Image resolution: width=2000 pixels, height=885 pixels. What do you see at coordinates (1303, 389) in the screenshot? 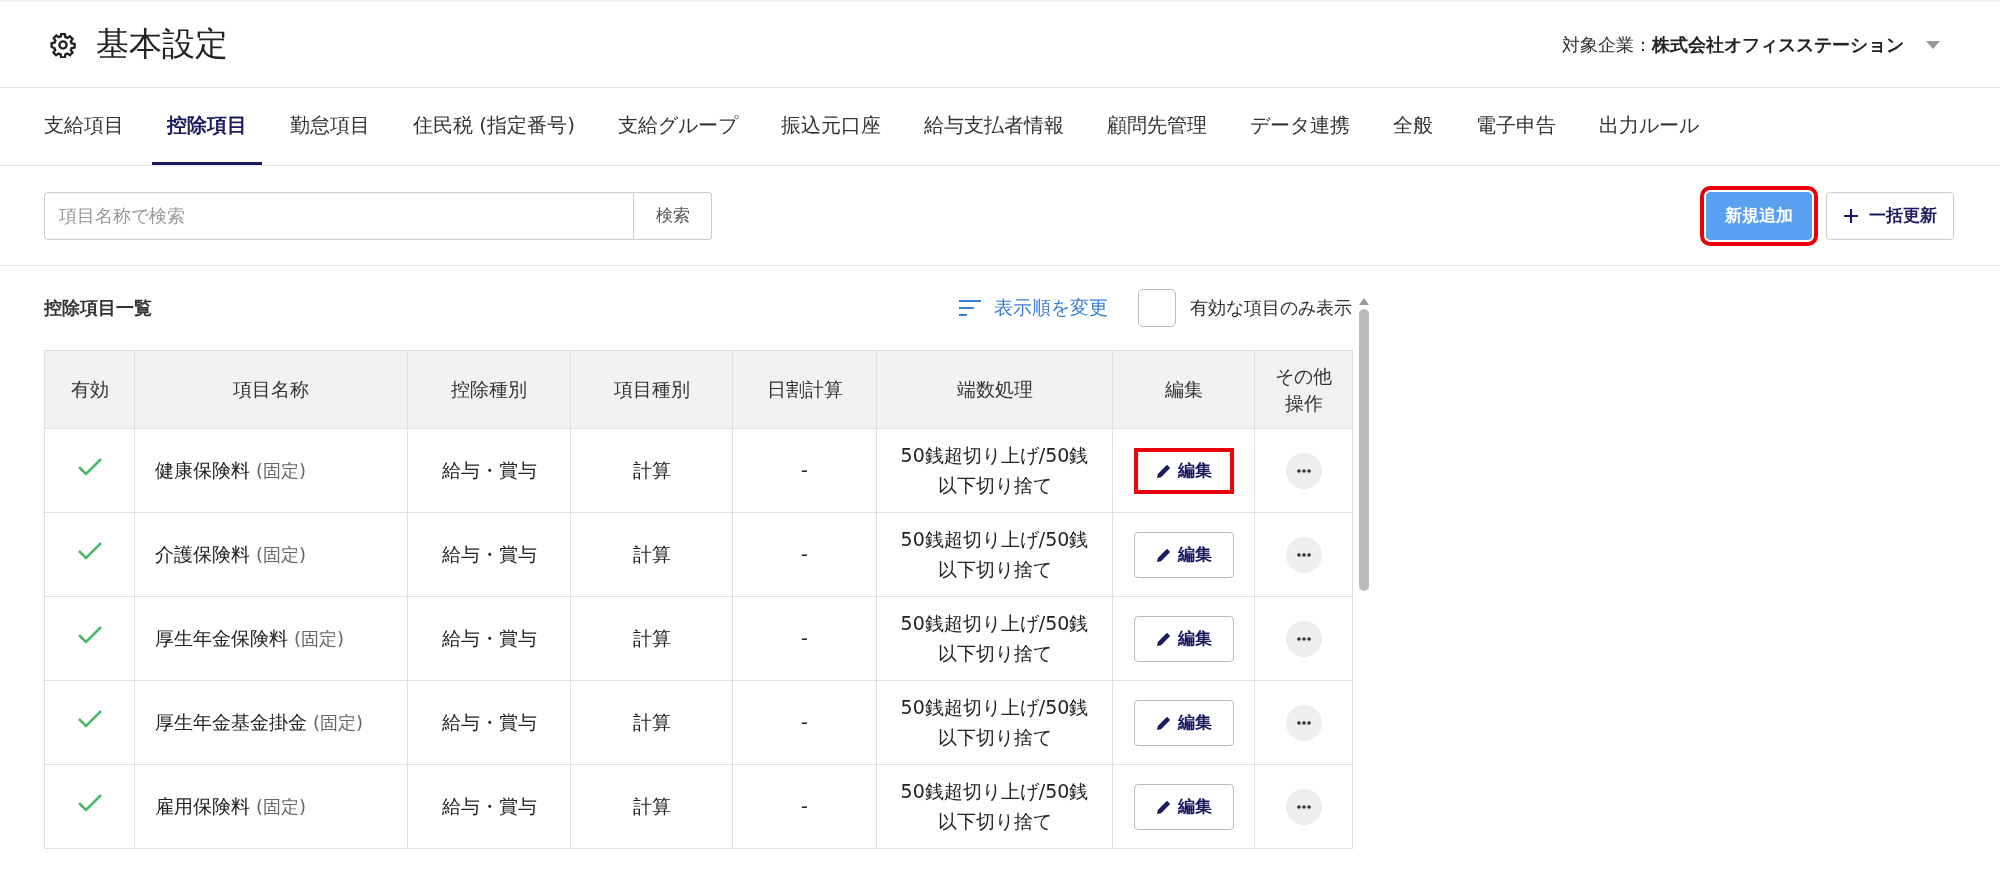
I see `column-header: その他操作` at bounding box center [1303, 389].